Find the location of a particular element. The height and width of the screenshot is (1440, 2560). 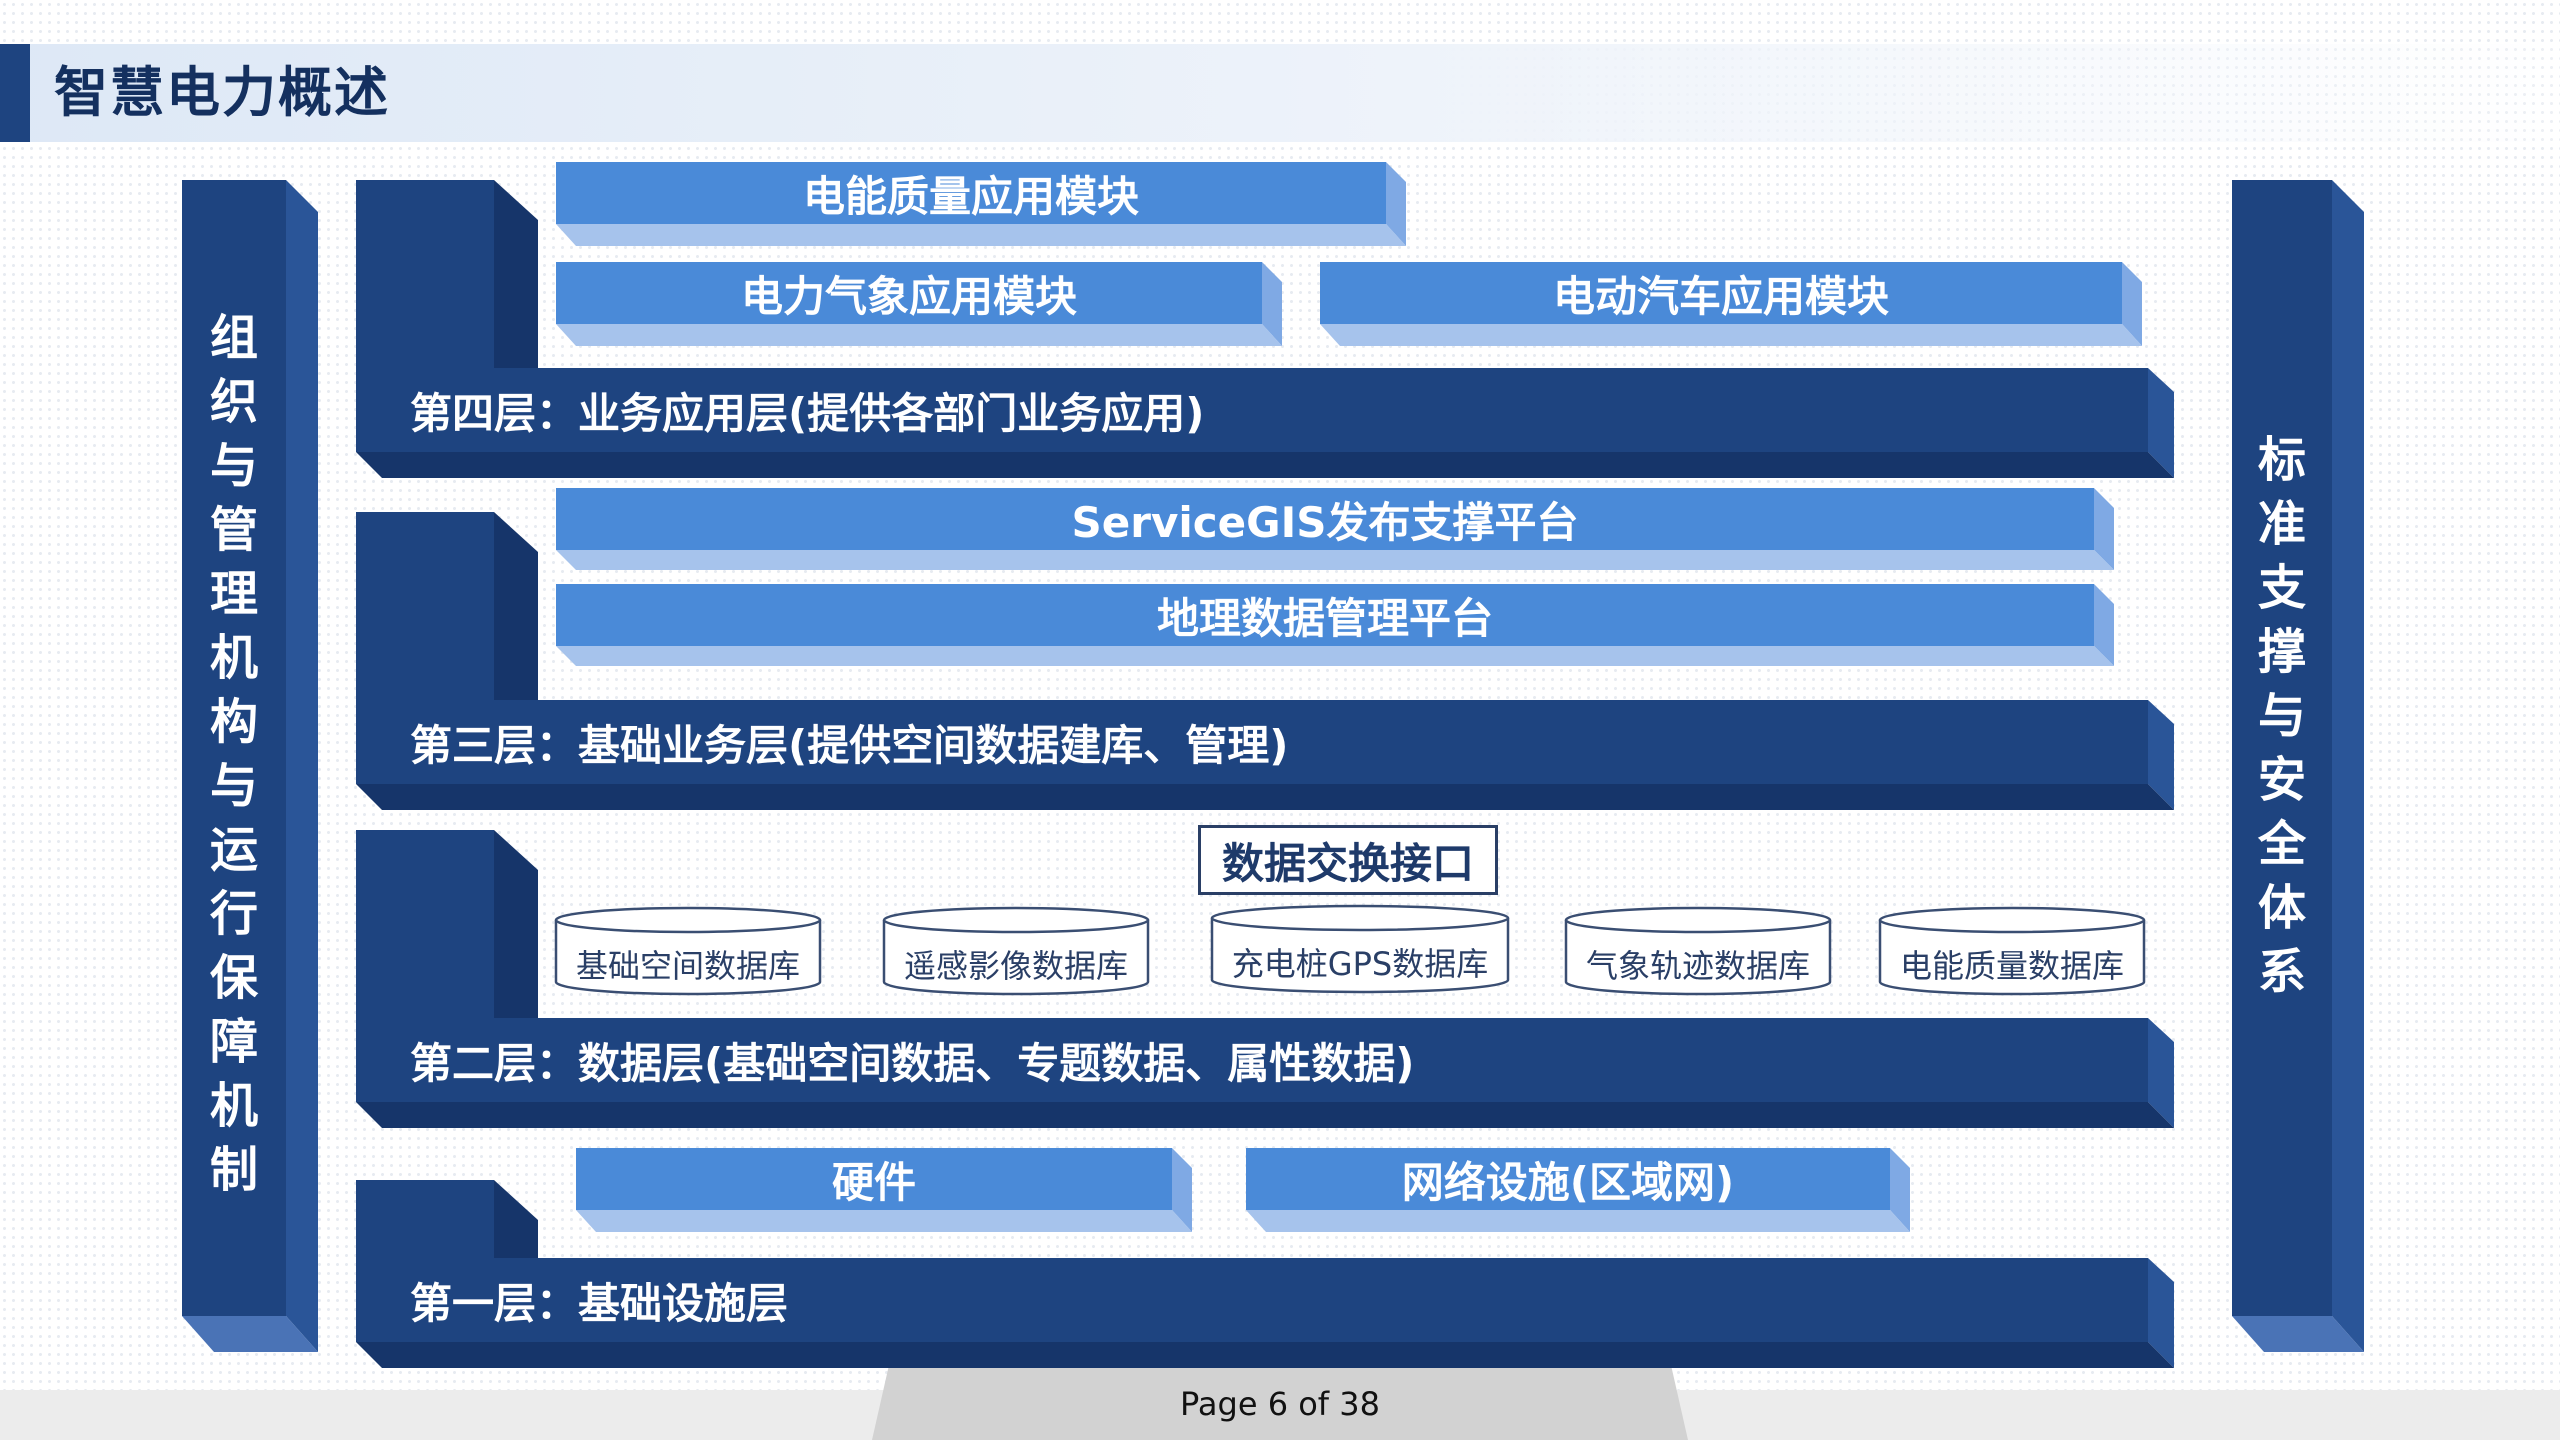

database-cylinder: 充电桩GPS数据库 is located at coordinates (1360, 949).